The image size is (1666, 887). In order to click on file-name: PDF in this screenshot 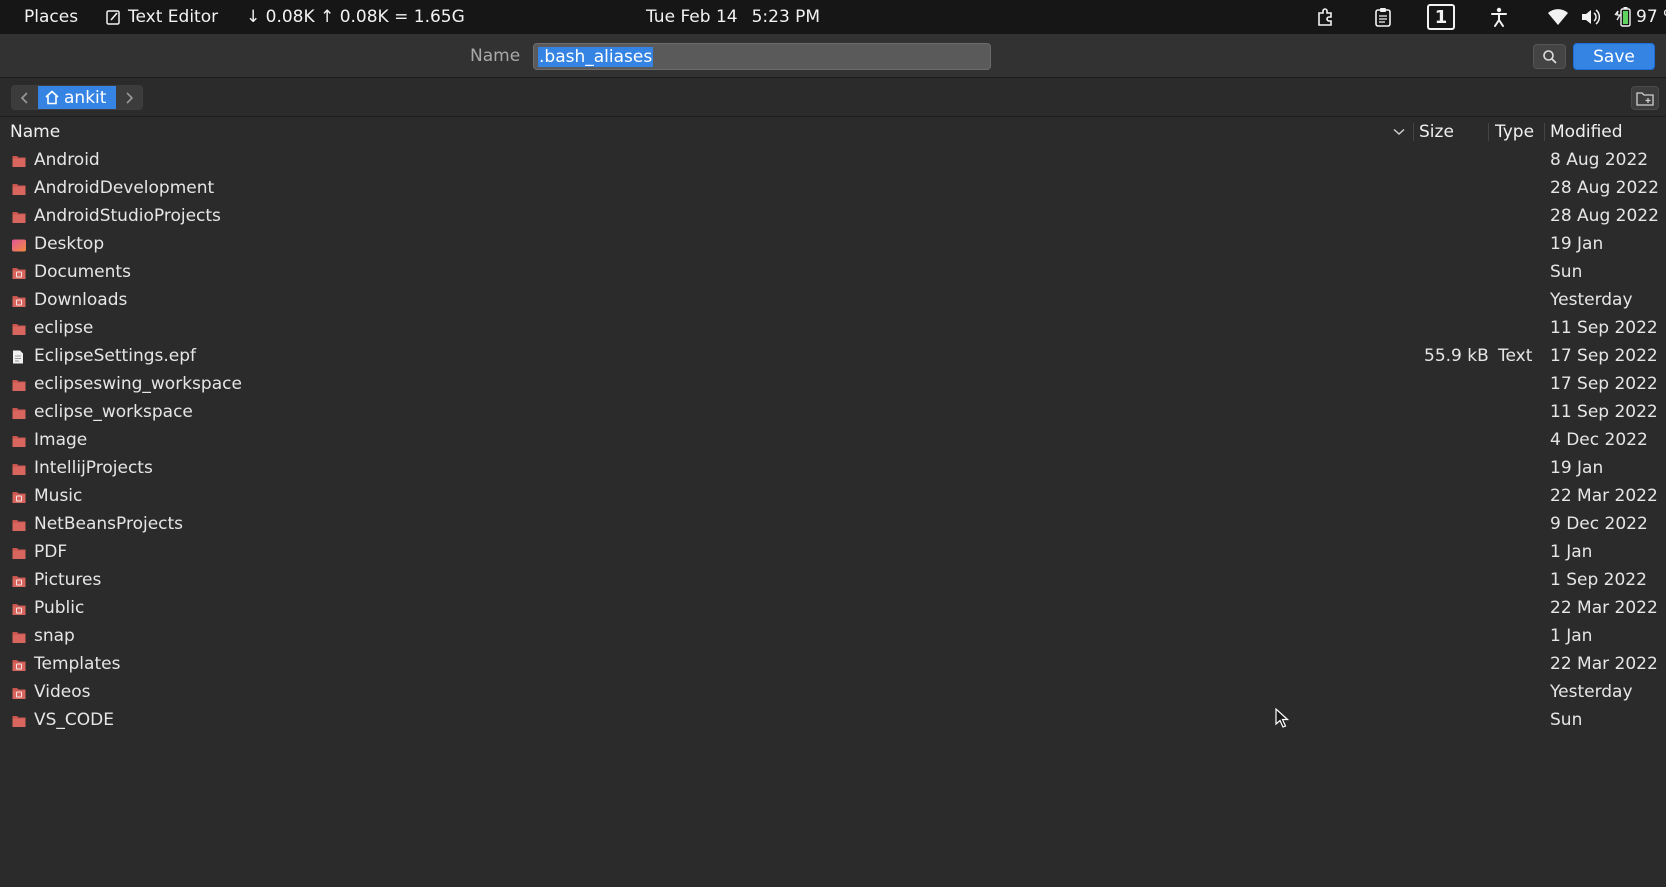, I will do `click(51, 552)`.